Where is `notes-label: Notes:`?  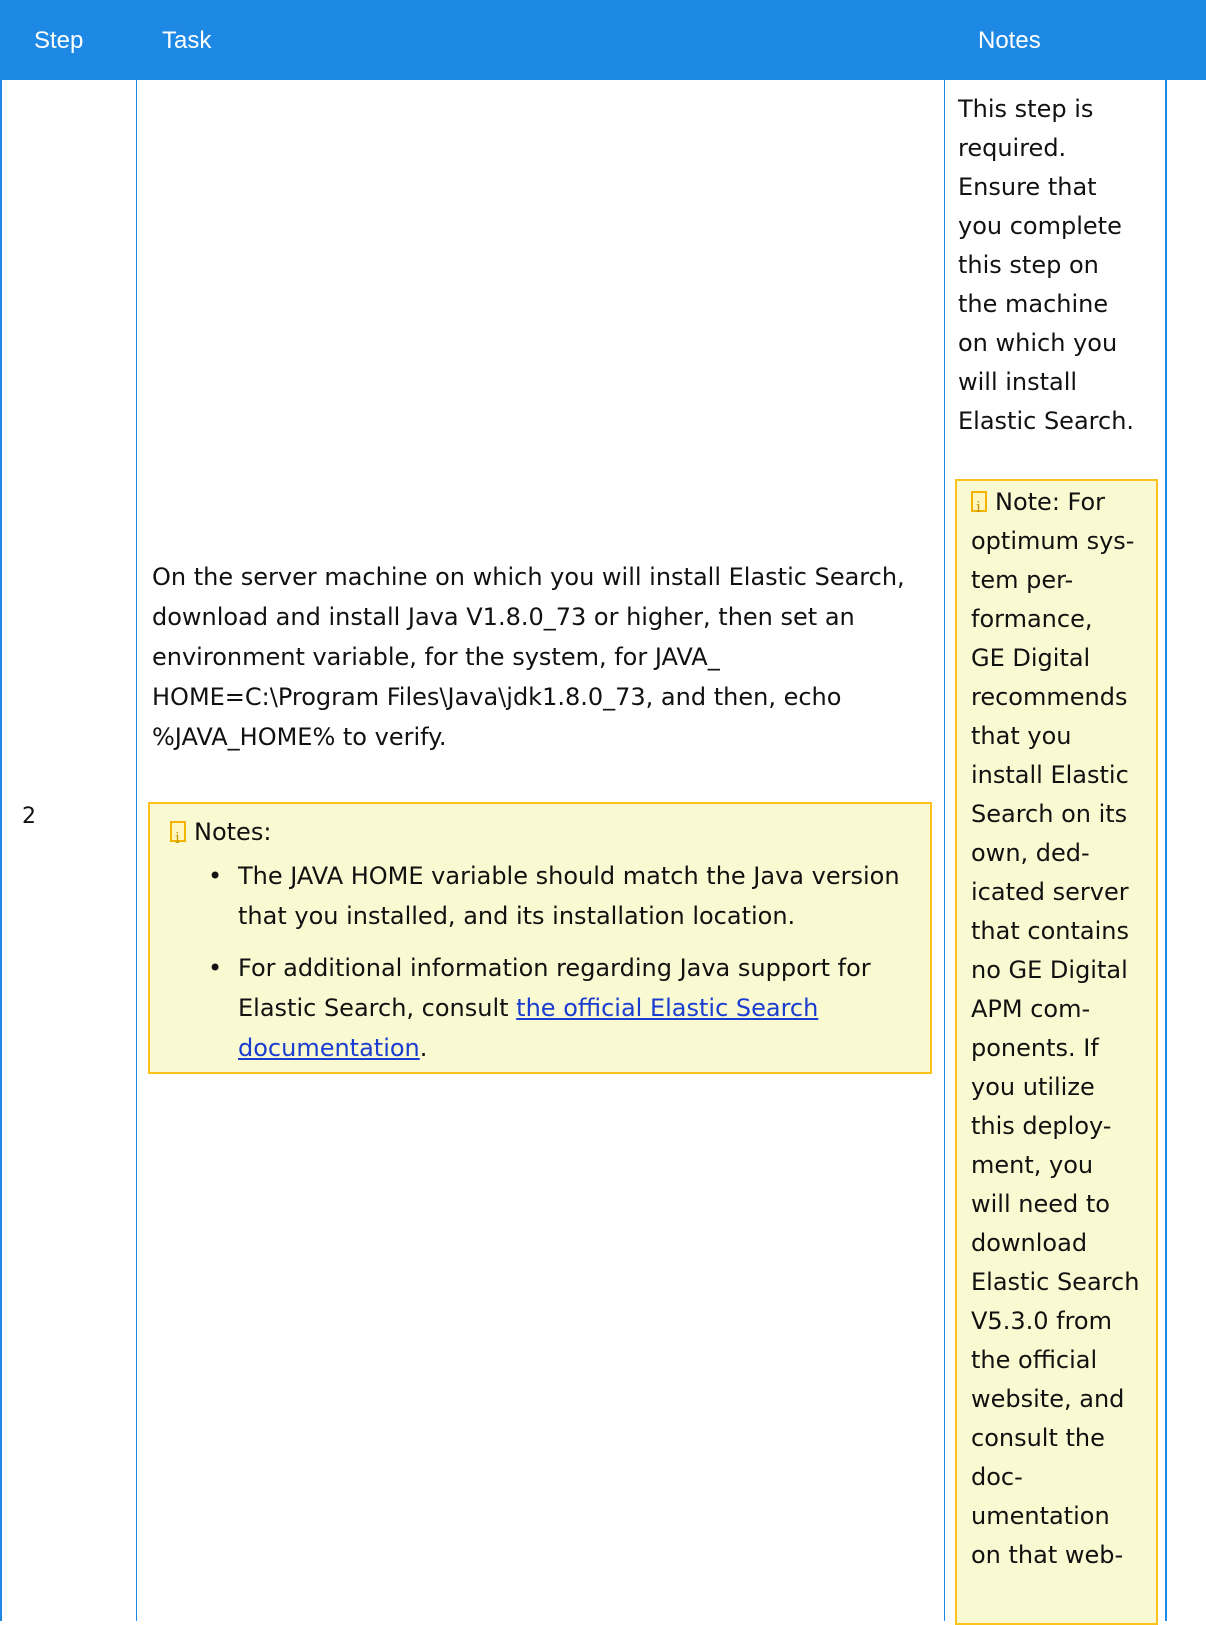 notes-label: Notes: is located at coordinates (233, 832).